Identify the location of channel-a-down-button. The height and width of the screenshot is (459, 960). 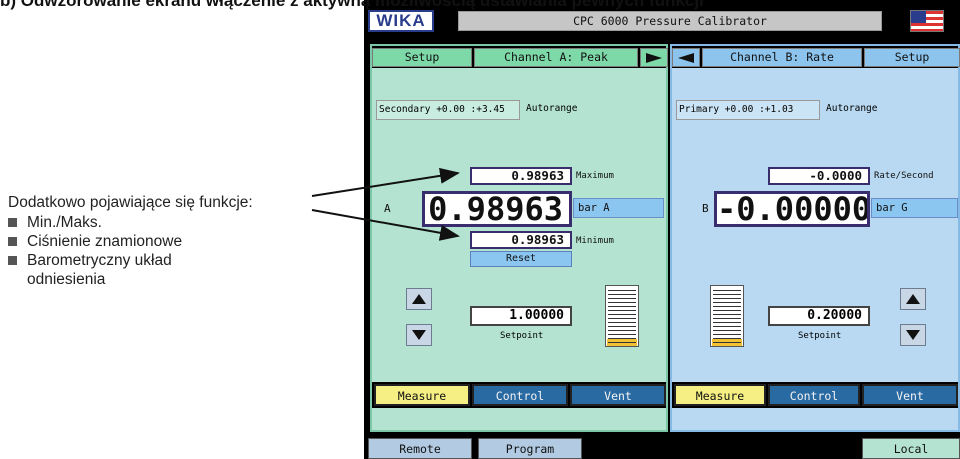
(419, 335).